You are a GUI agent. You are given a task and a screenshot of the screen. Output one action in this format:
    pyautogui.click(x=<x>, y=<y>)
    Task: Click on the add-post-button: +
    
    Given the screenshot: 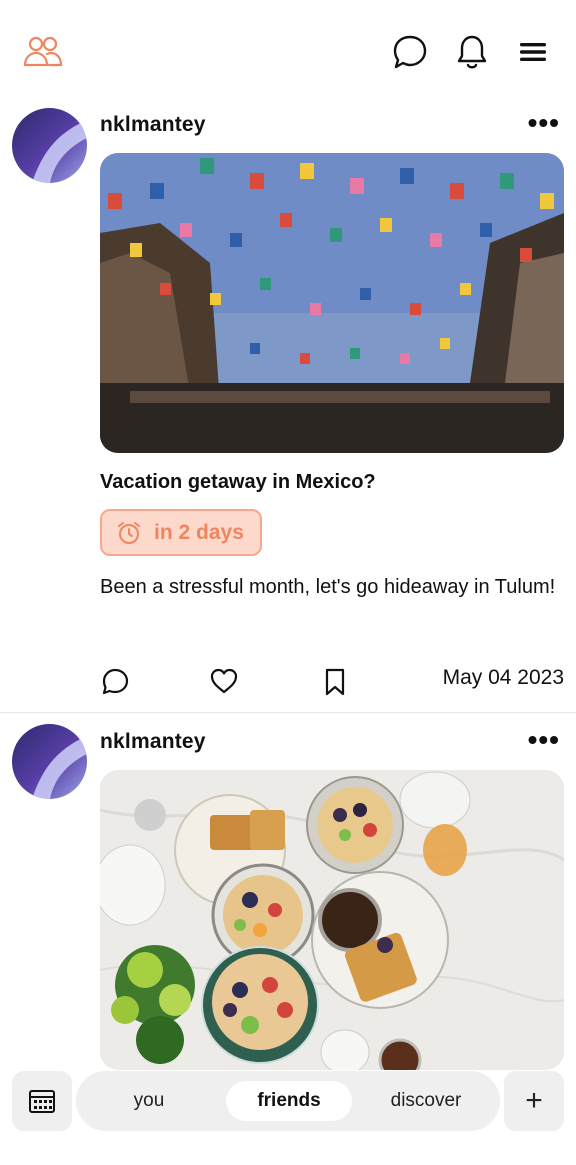 What is the action you would take?
    pyautogui.click(x=534, y=1101)
    